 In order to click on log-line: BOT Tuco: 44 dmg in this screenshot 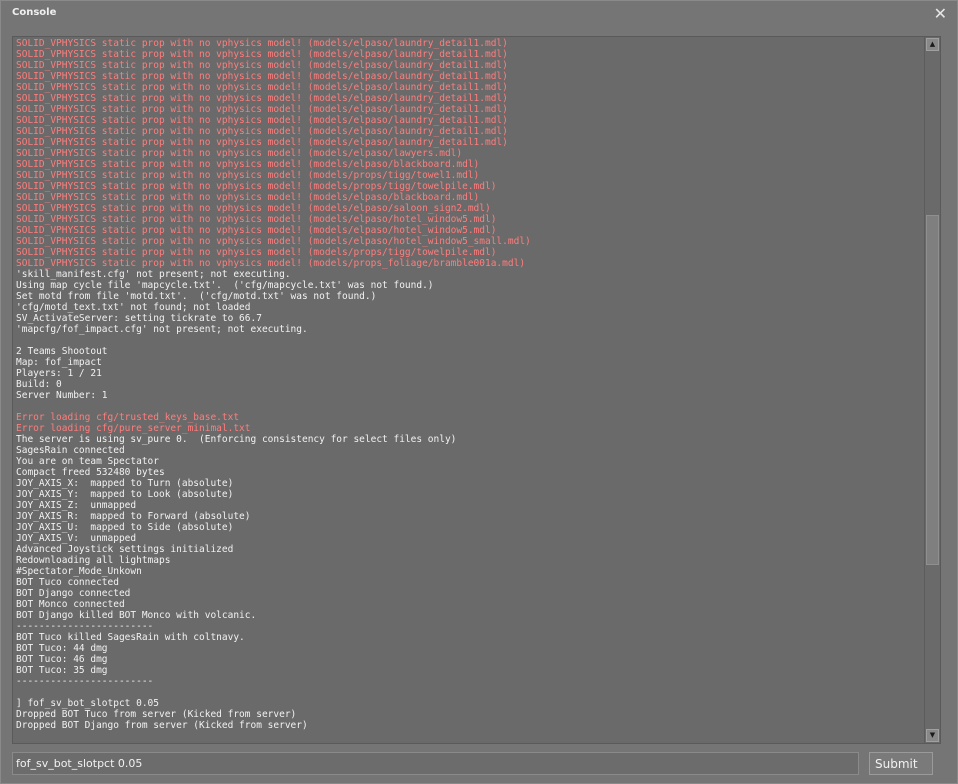, I will do `click(62, 648)`.